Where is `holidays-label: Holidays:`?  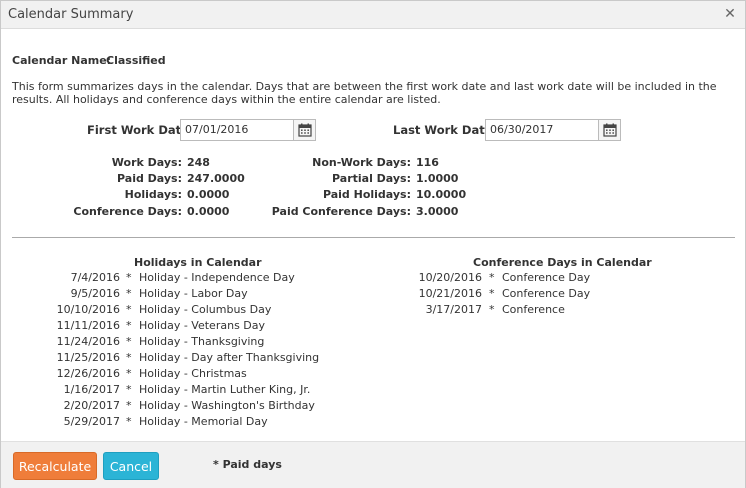 holidays-label: Holidays: is located at coordinates (153, 194).